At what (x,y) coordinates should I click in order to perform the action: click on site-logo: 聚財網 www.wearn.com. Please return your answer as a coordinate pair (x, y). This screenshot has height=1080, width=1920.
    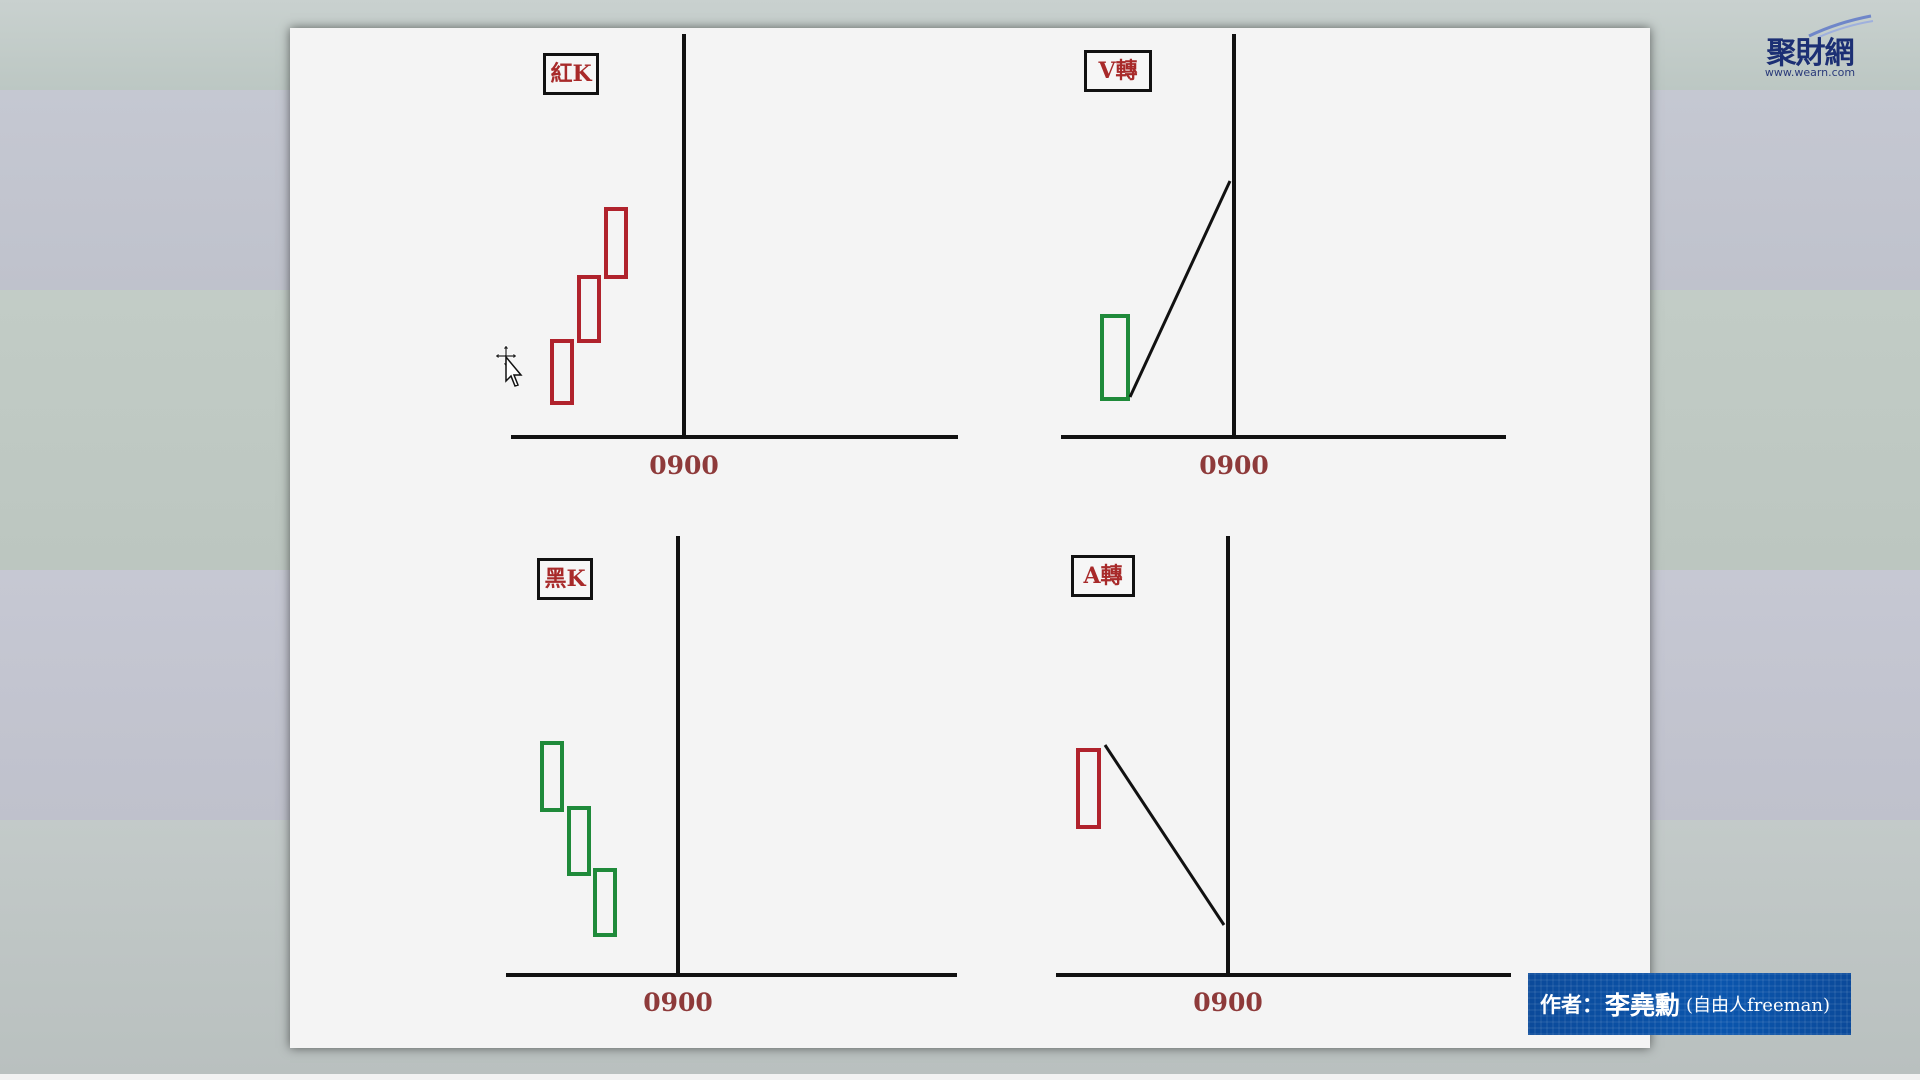
    Looking at the image, I should click on (1810, 46).